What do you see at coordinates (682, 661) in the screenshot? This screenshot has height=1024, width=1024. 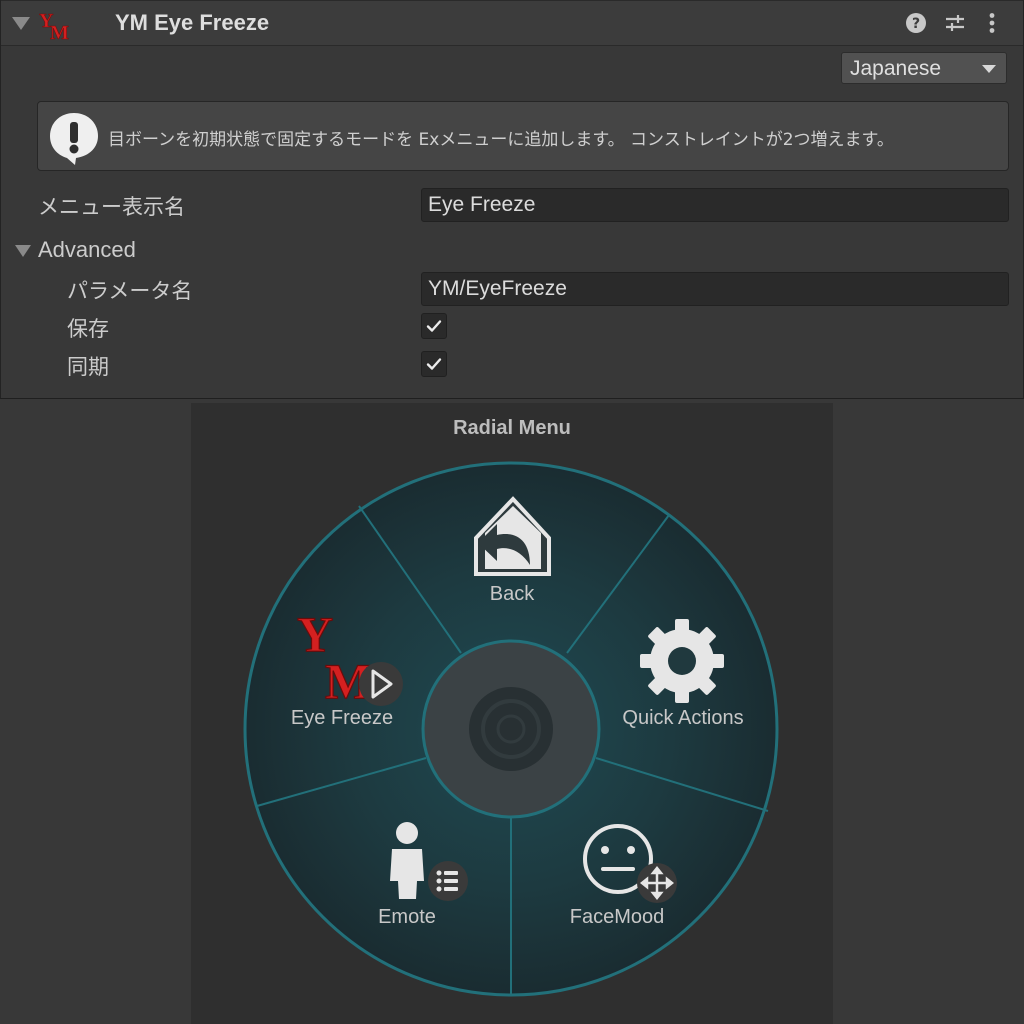 I see `gear-icon` at bounding box center [682, 661].